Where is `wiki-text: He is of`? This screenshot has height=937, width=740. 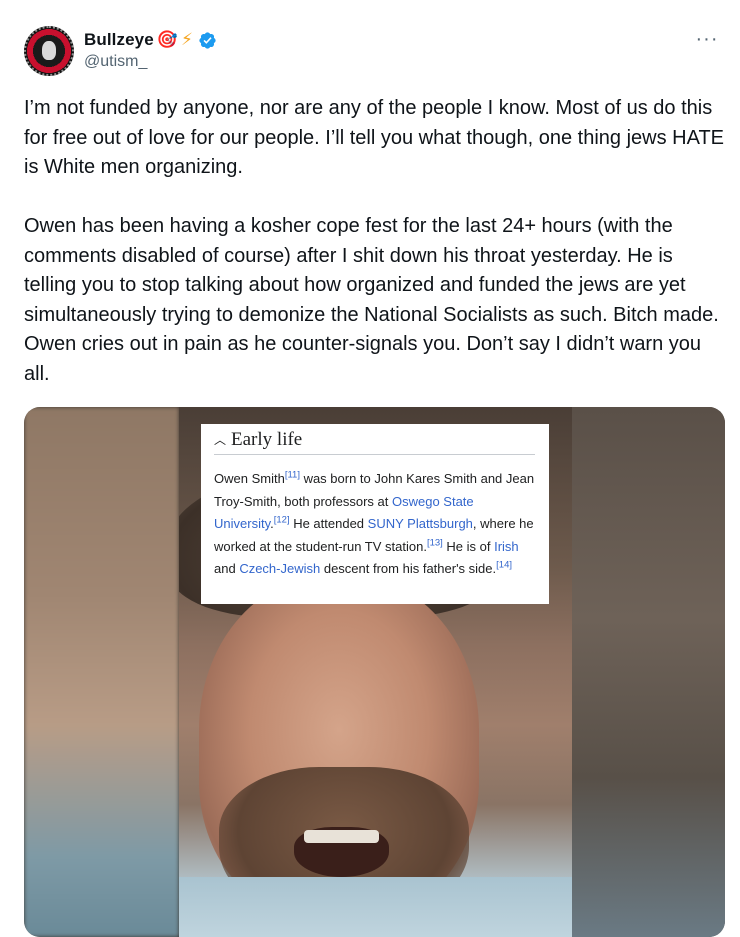 wiki-text: He is of is located at coordinates (468, 546).